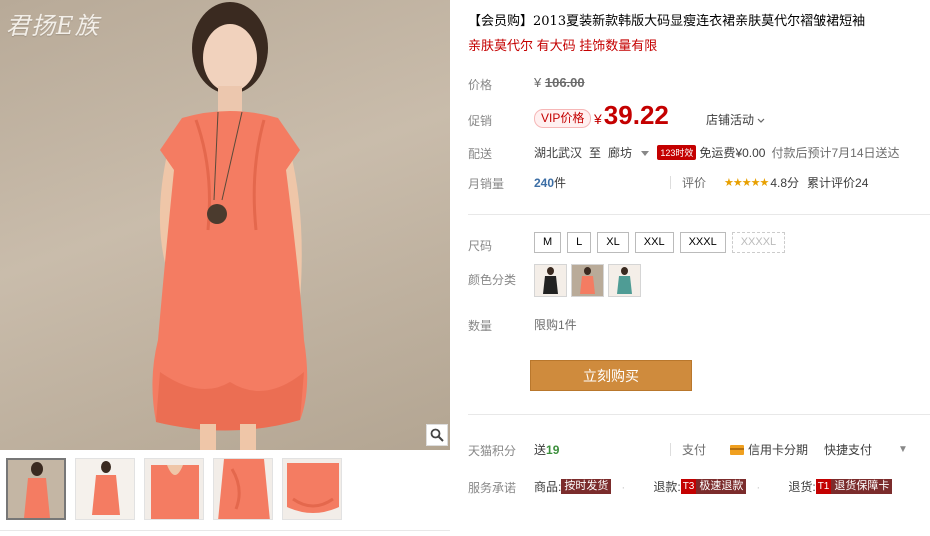 This screenshot has width=930, height=536. What do you see at coordinates (835, 153) in the screenshot?
I see `delivery-eta: 付款后预计7月14日送达` at bounding box center [835, 153].